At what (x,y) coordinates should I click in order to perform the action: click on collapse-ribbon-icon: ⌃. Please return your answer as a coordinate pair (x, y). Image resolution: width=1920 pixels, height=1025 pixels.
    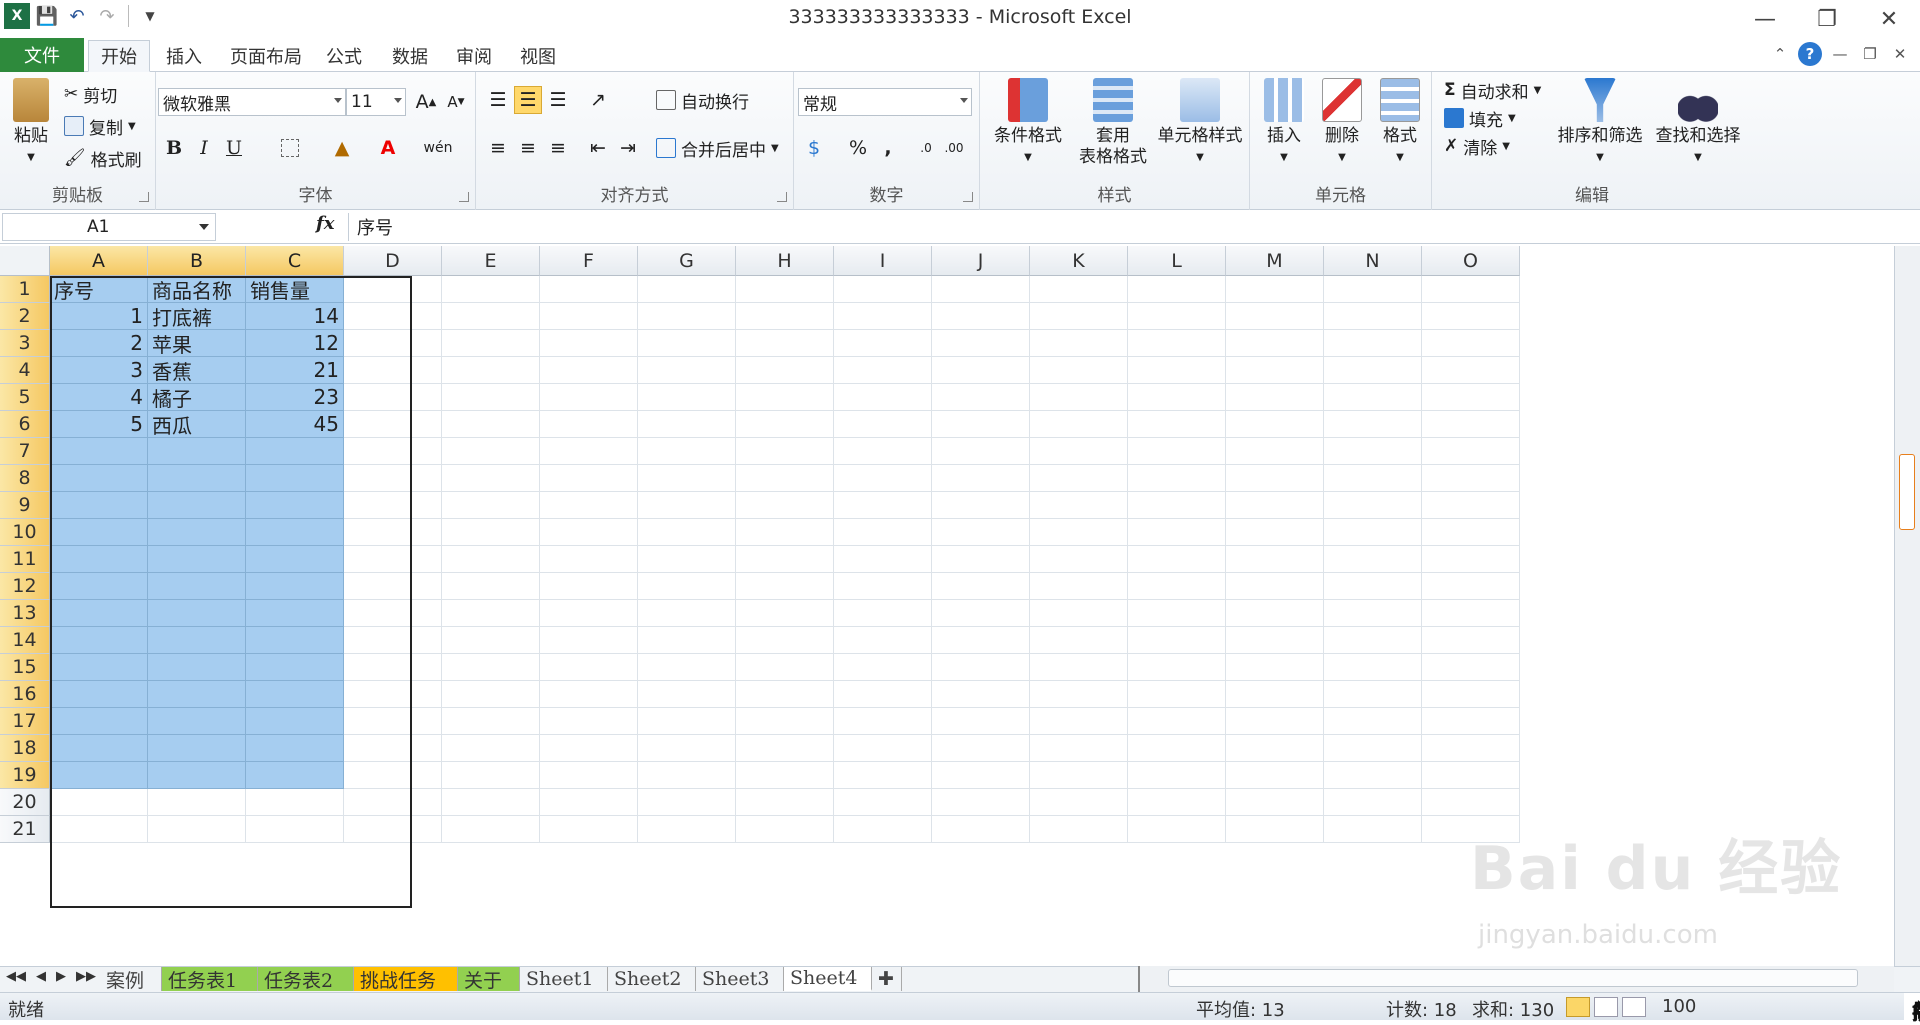
    Looking at the image, I should click on (1780, 54).